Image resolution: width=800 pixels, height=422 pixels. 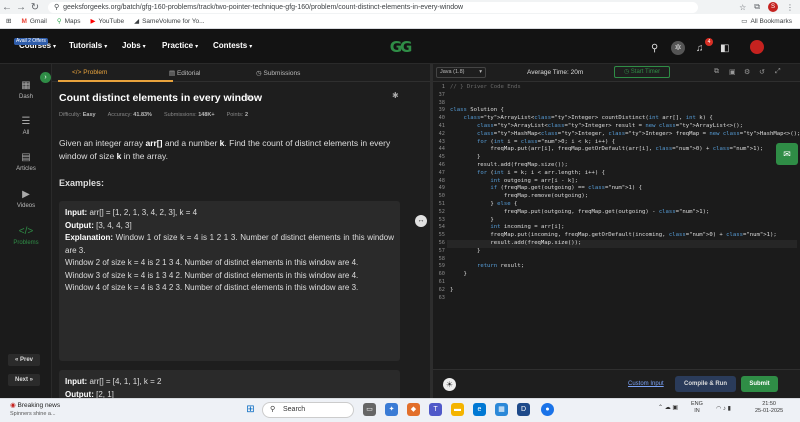 I want to click on line-number: 57, so click(x=441, y=250).